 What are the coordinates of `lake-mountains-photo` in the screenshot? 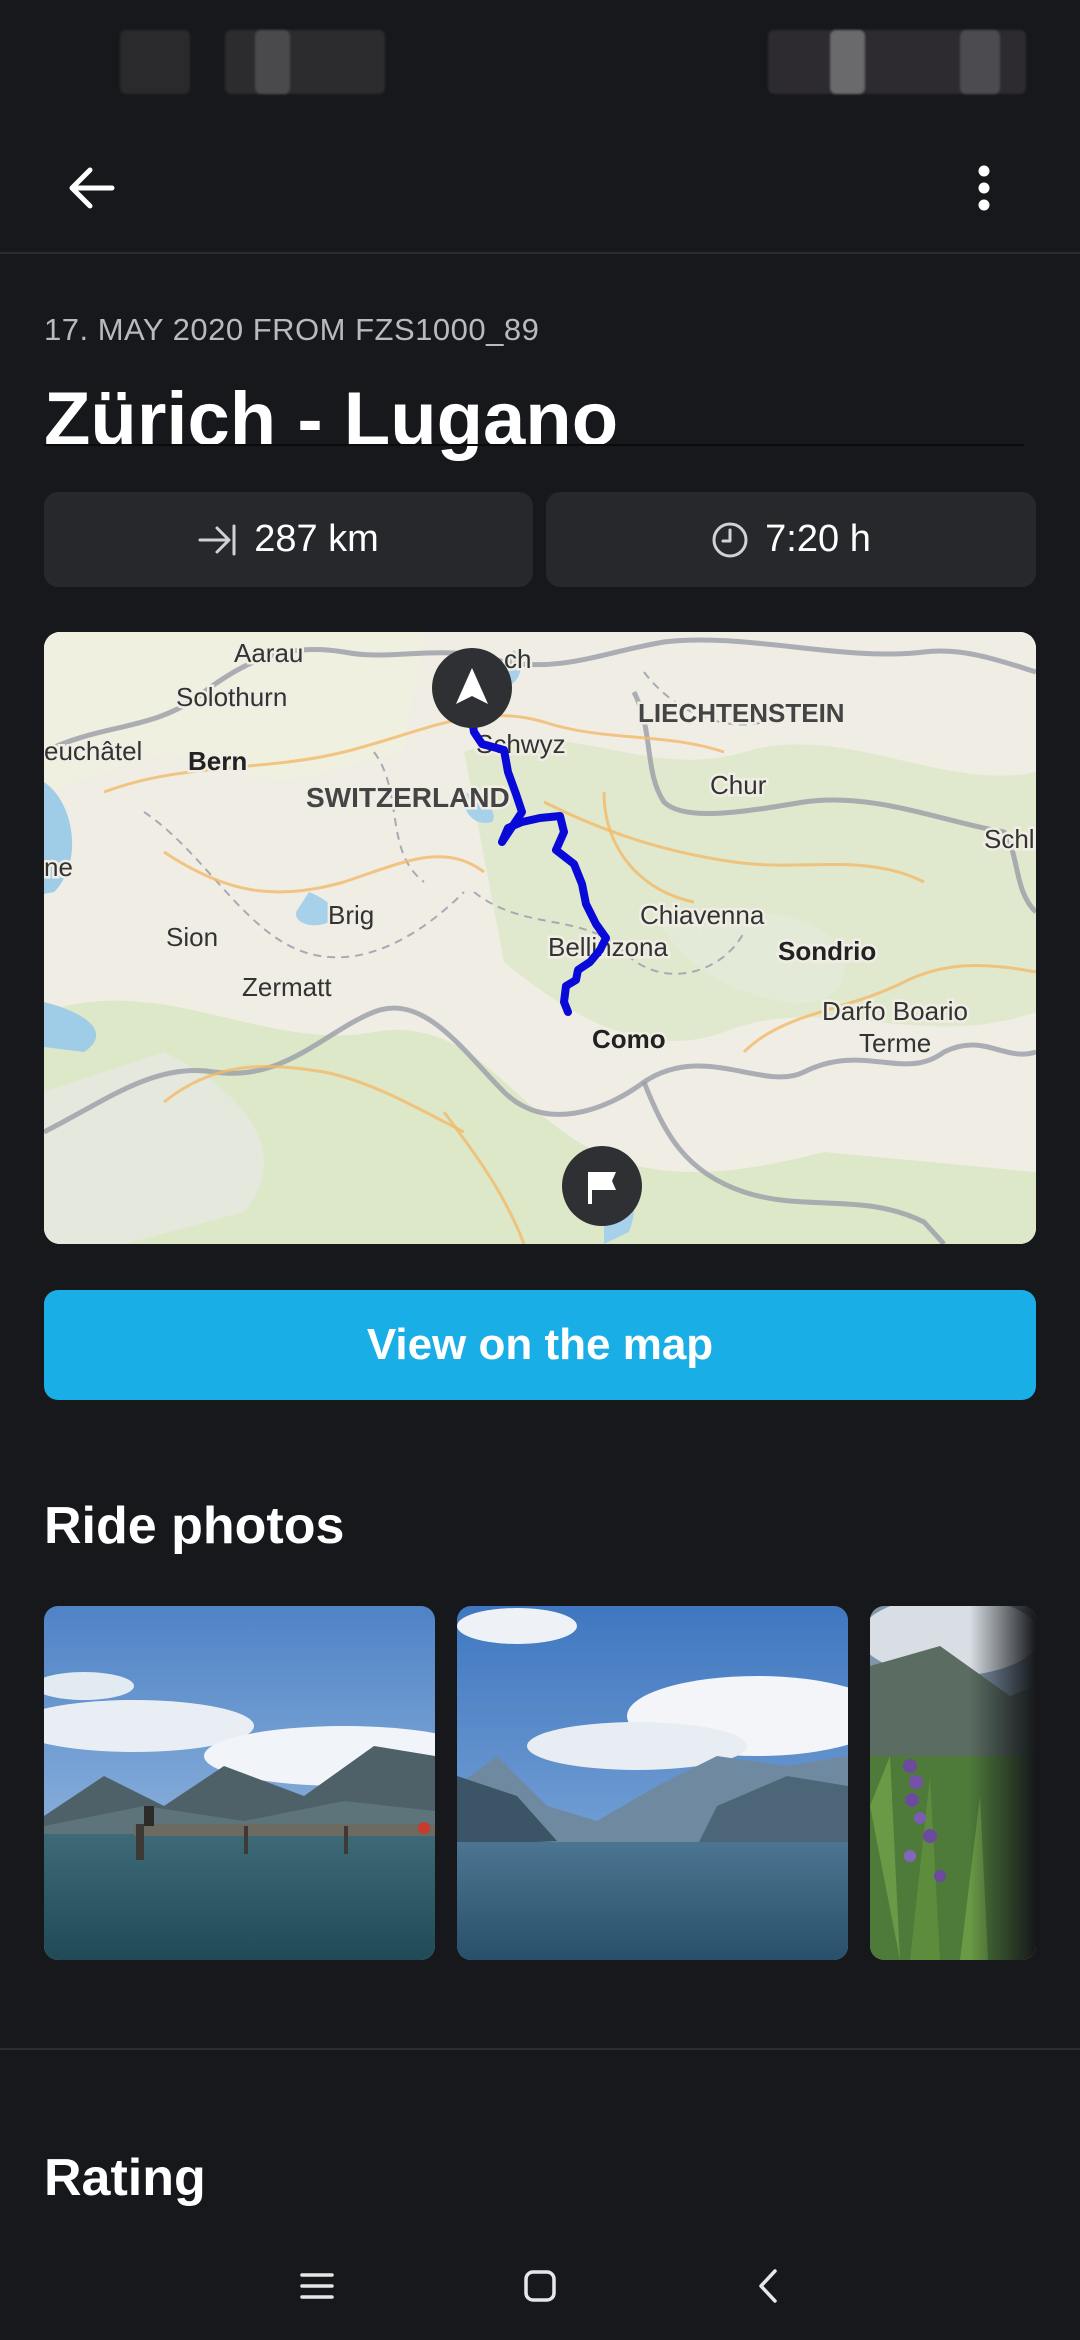 It's located at (652, 1783).